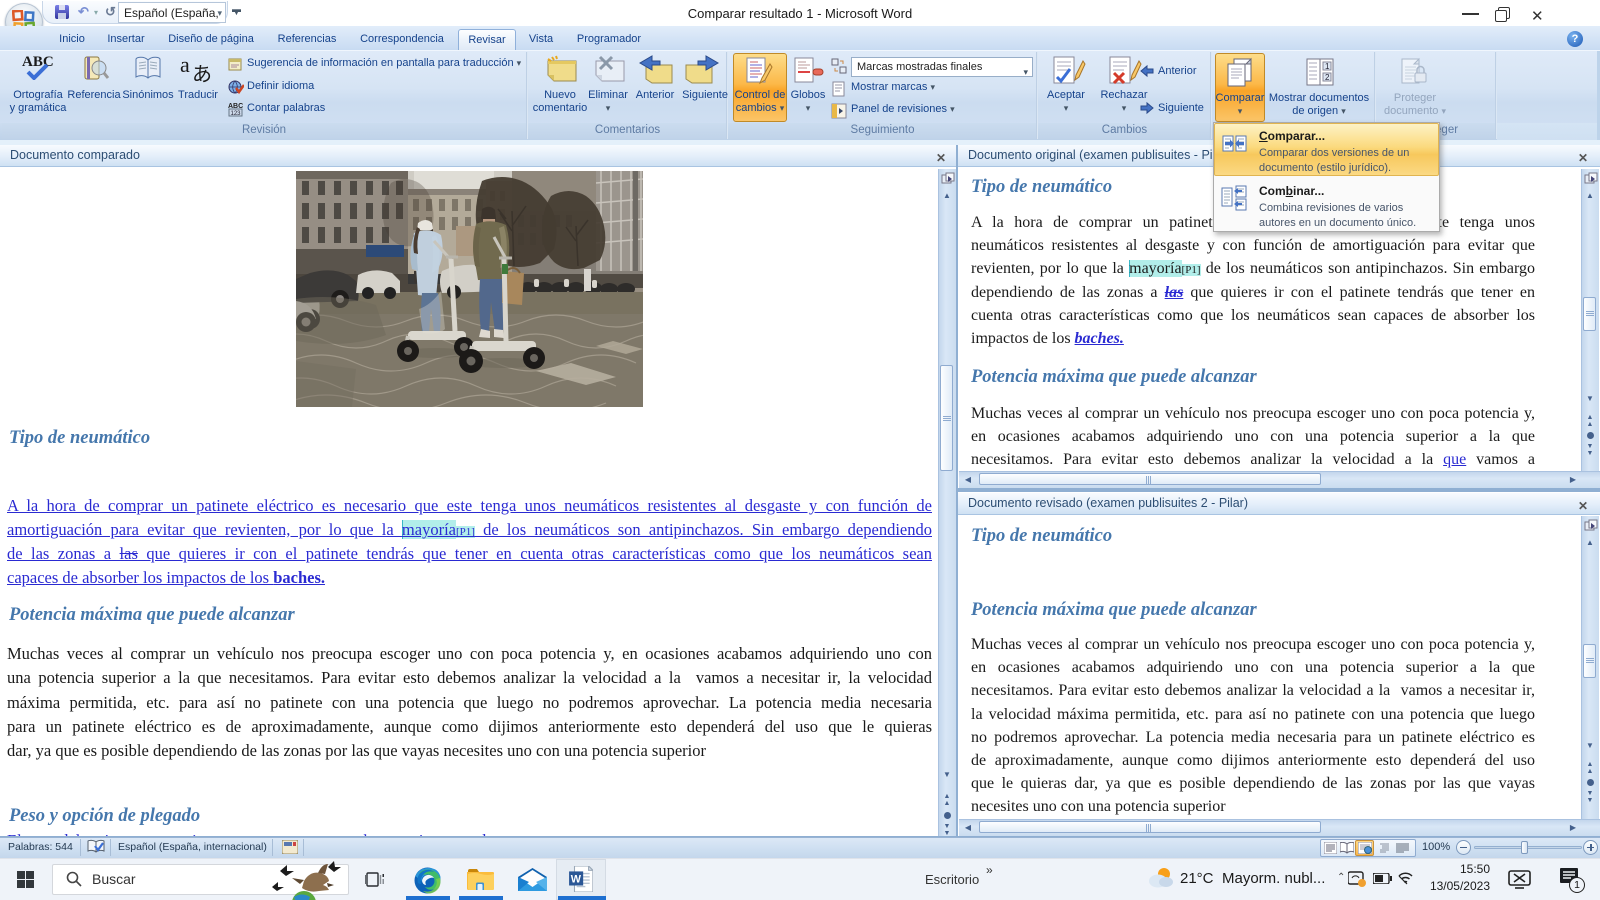 This screenshot has height=900, width=1600. I want to click on svg-text: 2, so click(1327, 77).